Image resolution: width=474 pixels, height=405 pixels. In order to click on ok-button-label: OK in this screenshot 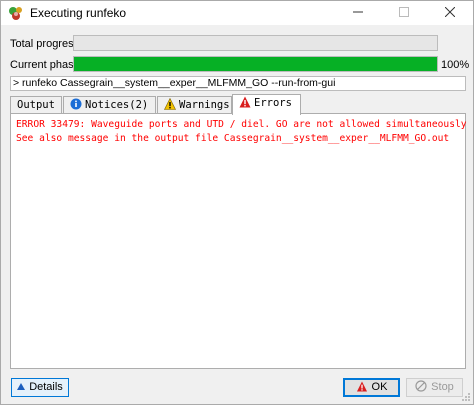, I will do `click(379, 387)`.